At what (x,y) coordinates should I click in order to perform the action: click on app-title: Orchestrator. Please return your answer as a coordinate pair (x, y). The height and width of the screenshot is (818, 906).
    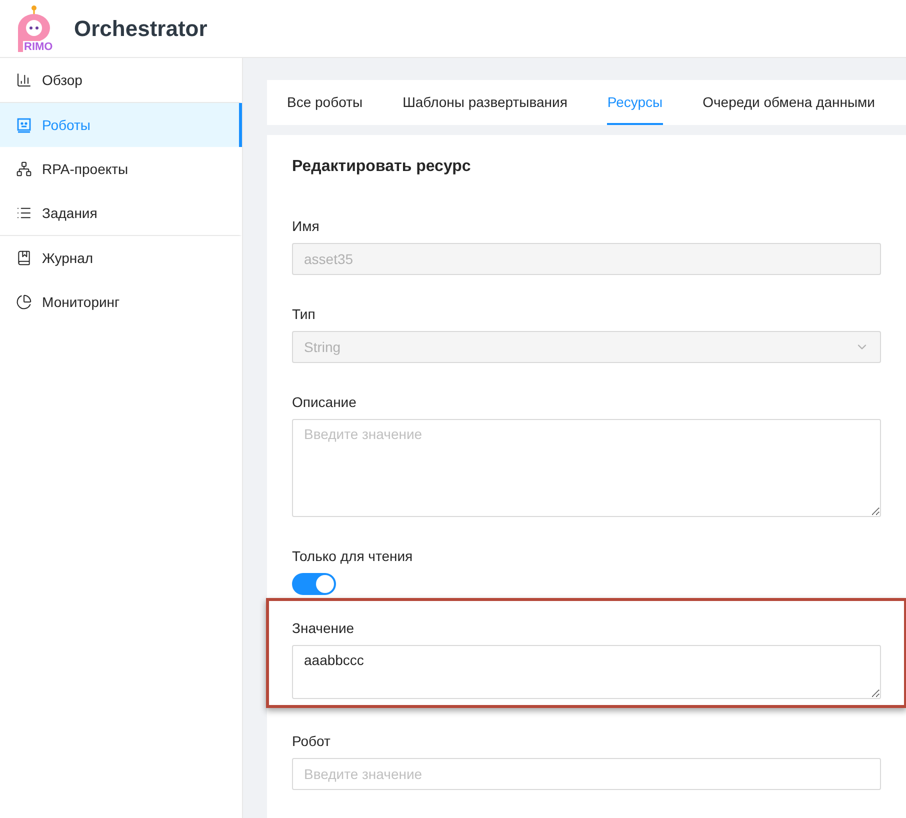
    Looking at the image, I should click on (141, 29).